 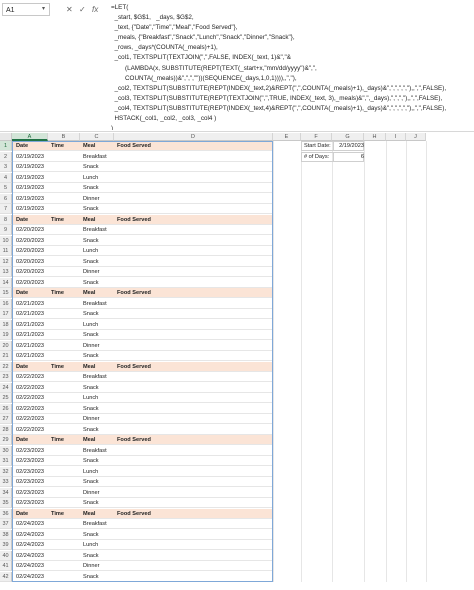 What do you see at coordinates (6, 188) in the screenshot?
I see `row-header: 5` at bounding box center [6, 188].